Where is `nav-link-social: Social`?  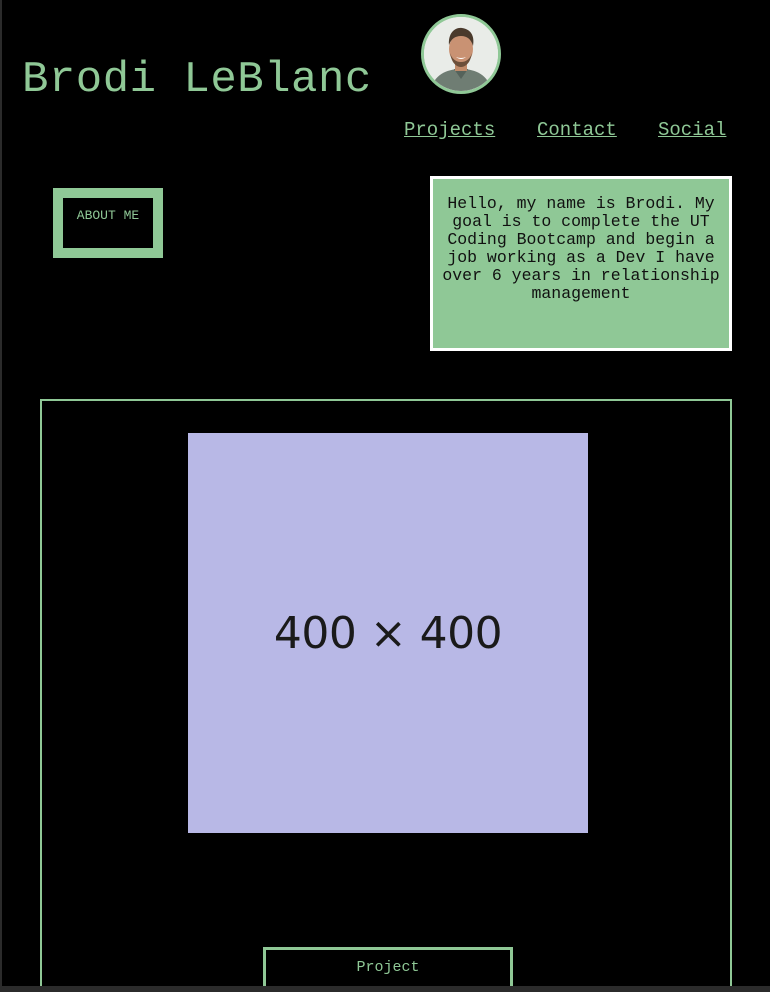
nav-link-social: Social is located at coordinates (692, 130).